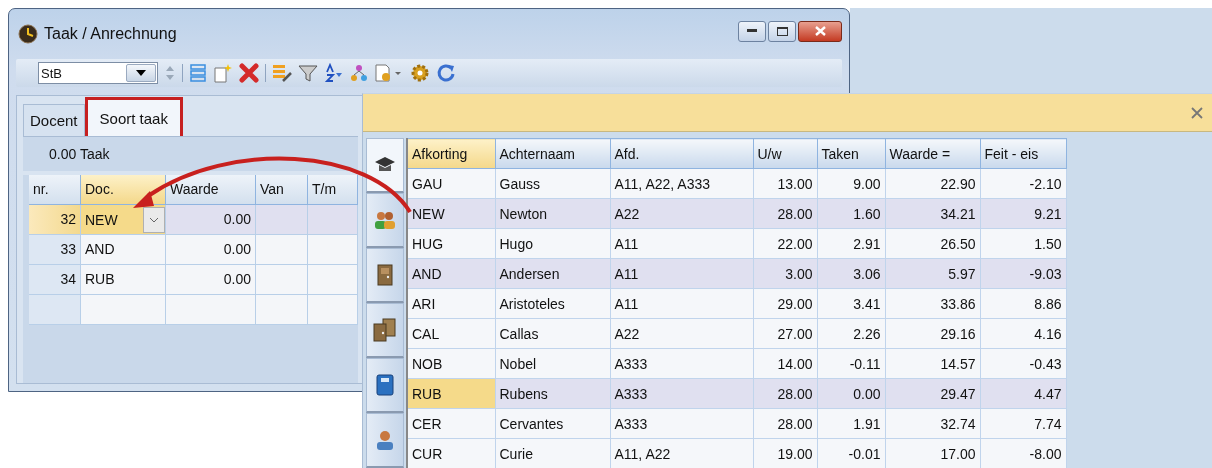  I want to click on table-cell: Aristoteles, so click(552, 303).